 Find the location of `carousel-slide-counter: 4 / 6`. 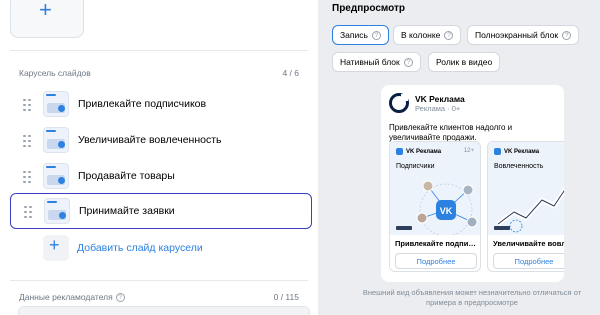

carousel-slide-counter: 4 / 6 is located at coordinates (290, 73).